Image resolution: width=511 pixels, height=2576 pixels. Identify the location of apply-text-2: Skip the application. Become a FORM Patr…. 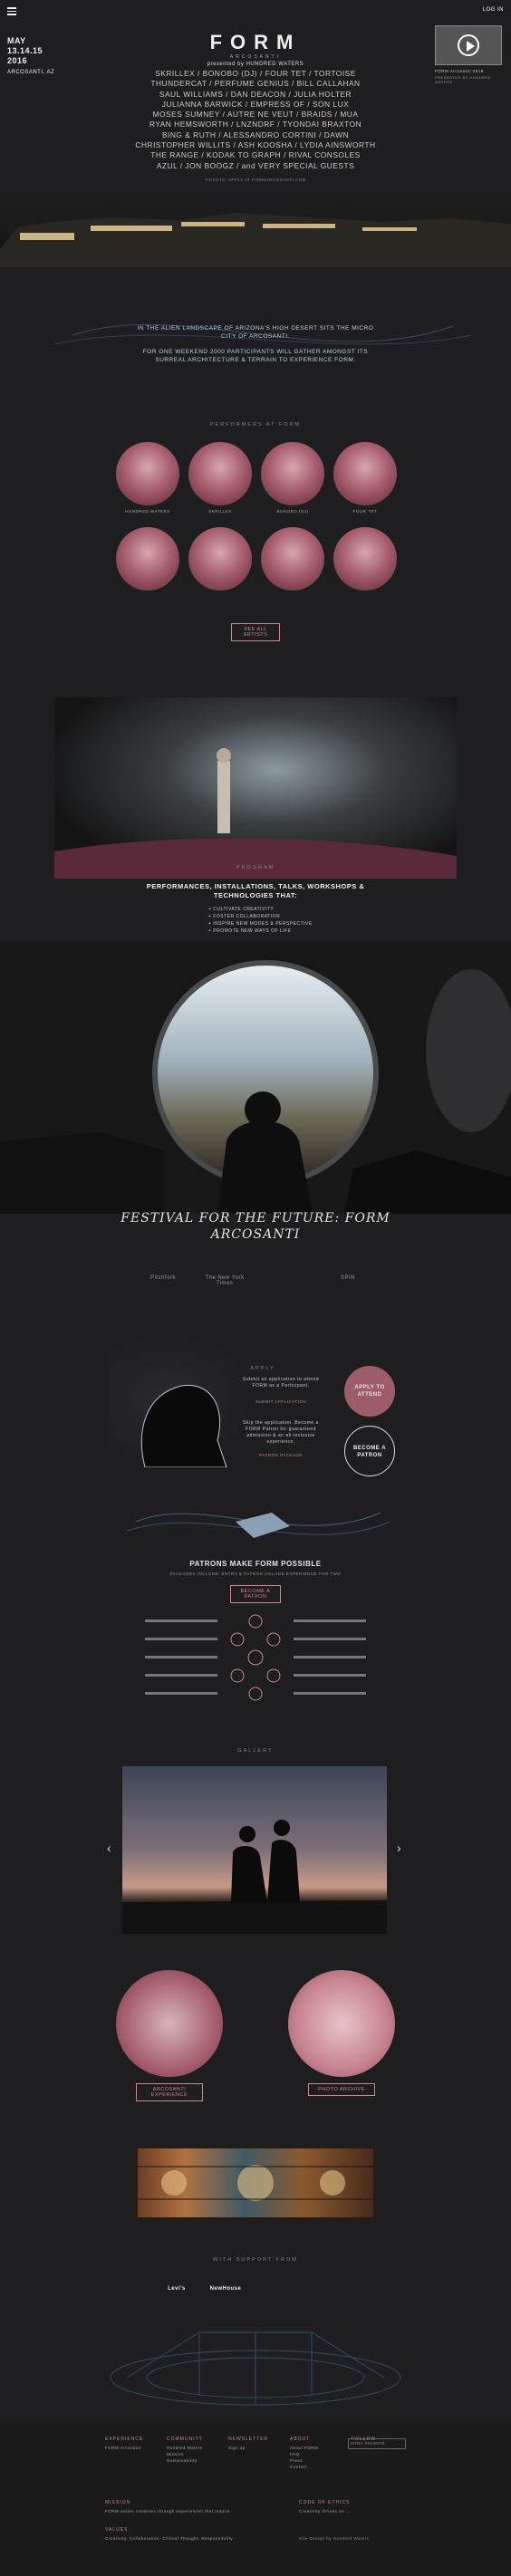
(281, 1432).